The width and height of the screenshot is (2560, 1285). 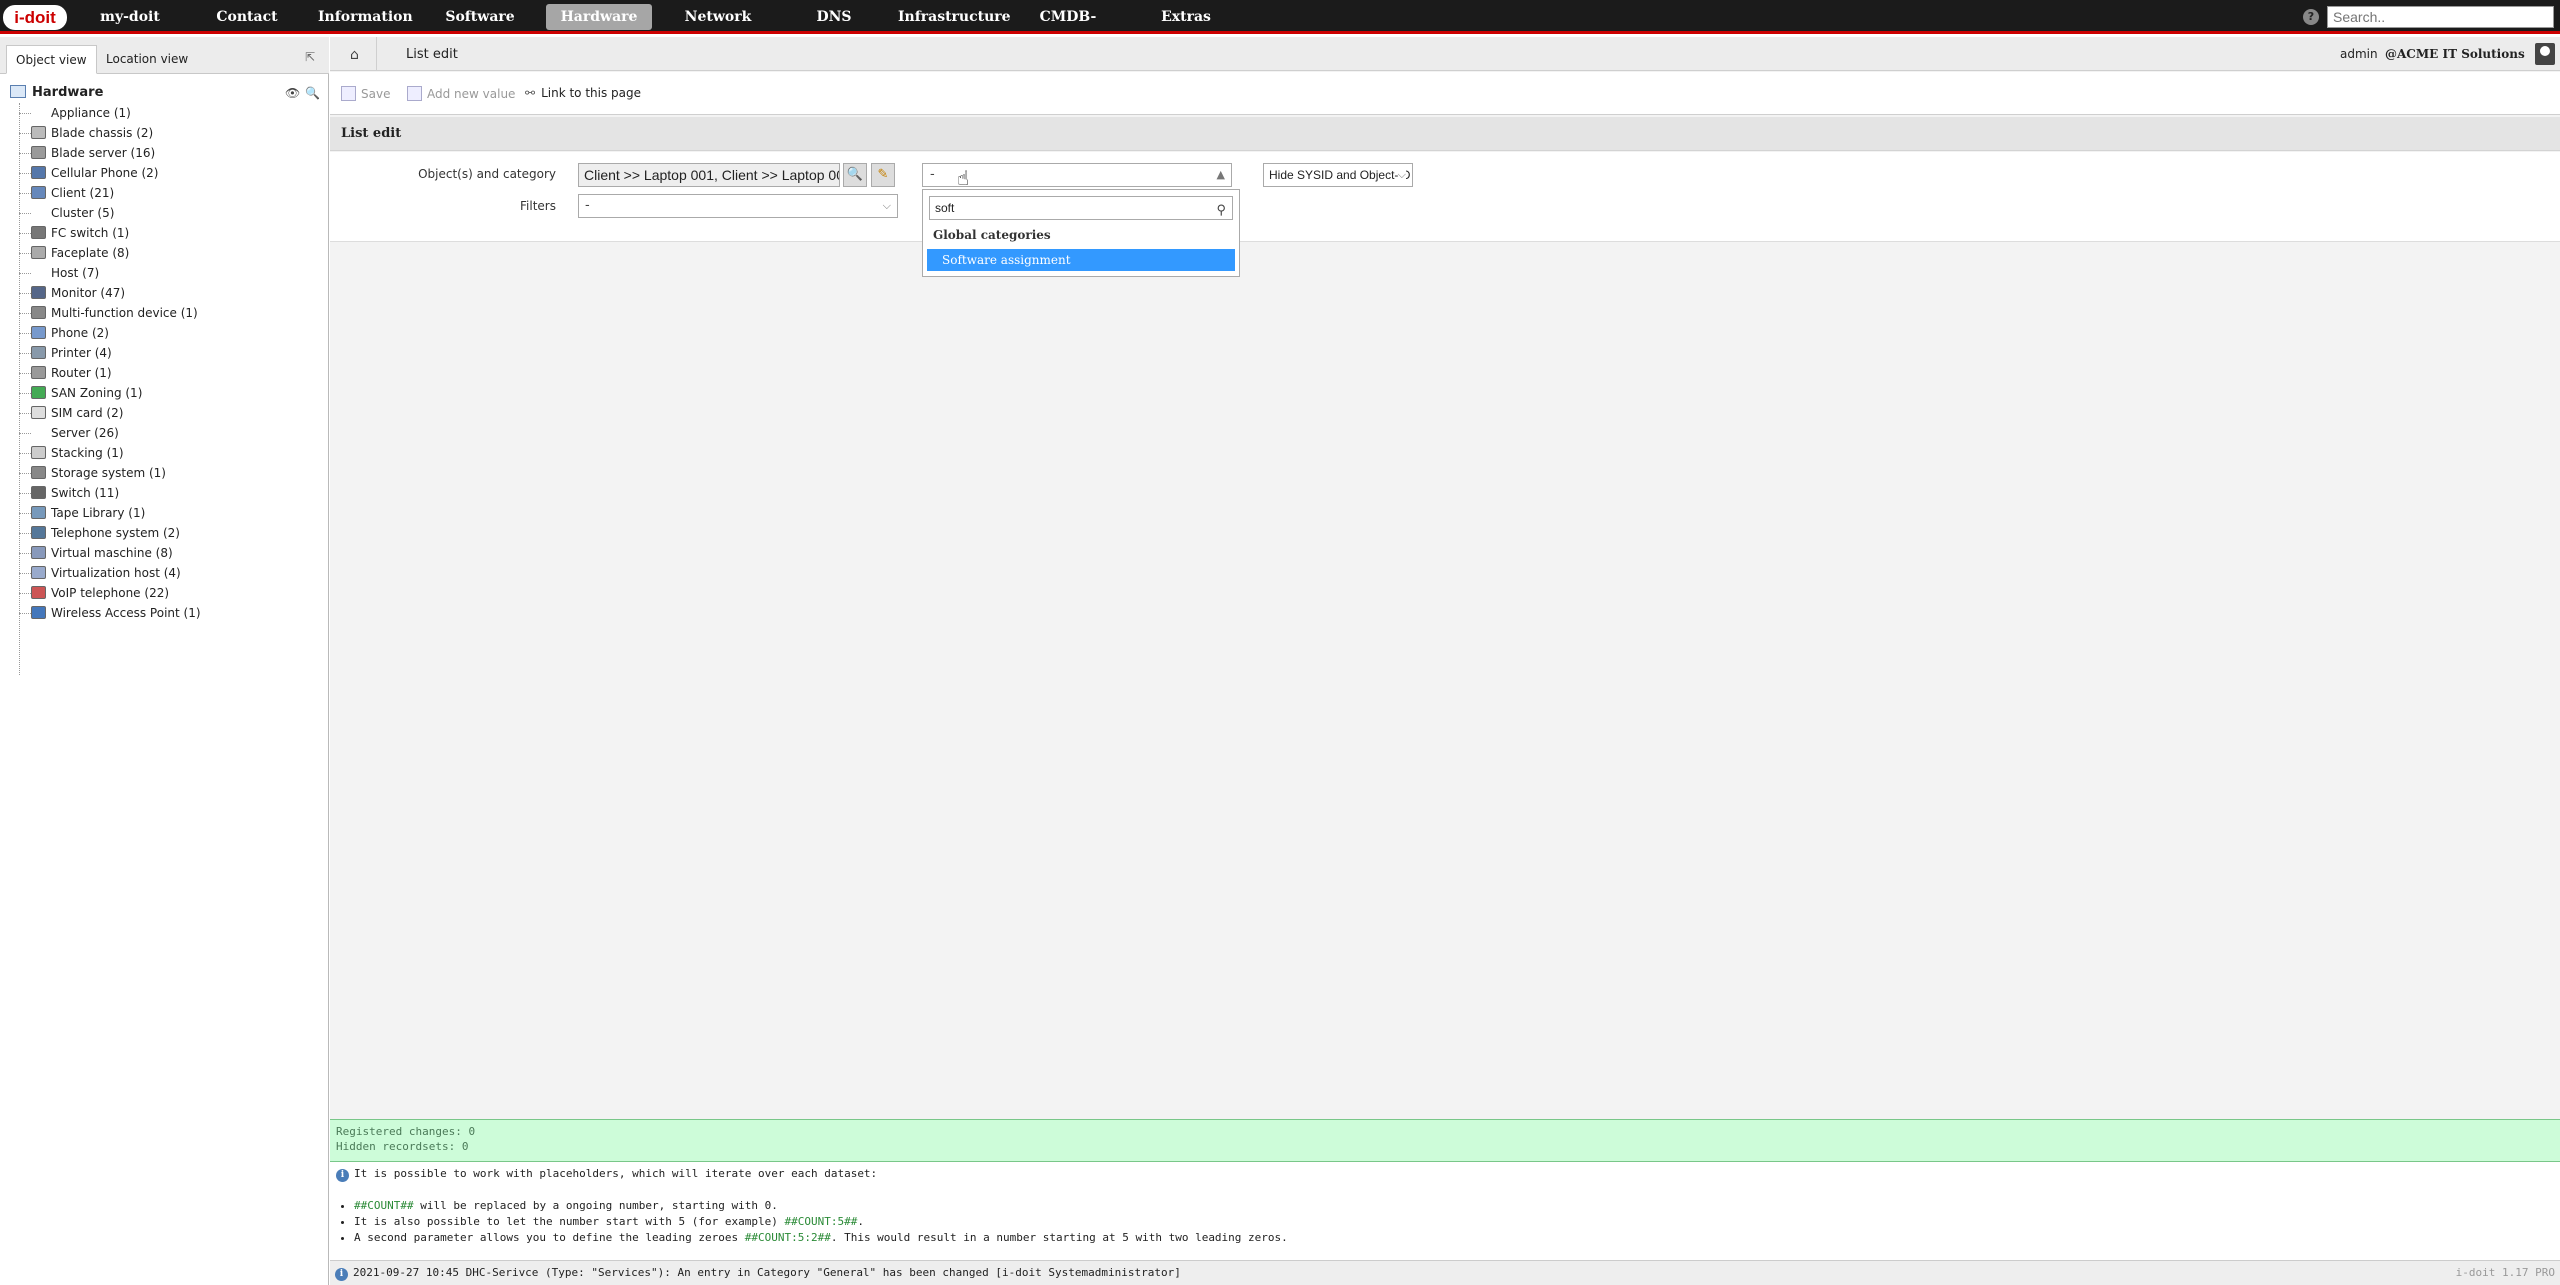 I want to click on tree-item: Faceplate (8), so click(x=74, y=253).